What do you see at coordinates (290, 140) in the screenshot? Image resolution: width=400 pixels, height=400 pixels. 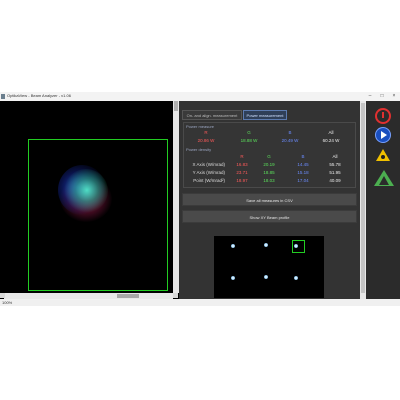 I see `power-value-b: 20.49 W` at bounding box center [290, 140].